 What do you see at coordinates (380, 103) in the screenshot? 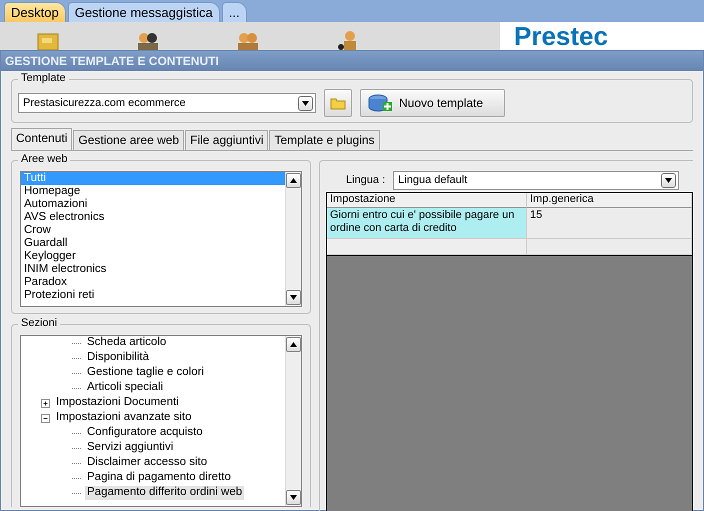
I see `database-add-icon` at bounding box center [380, 103].